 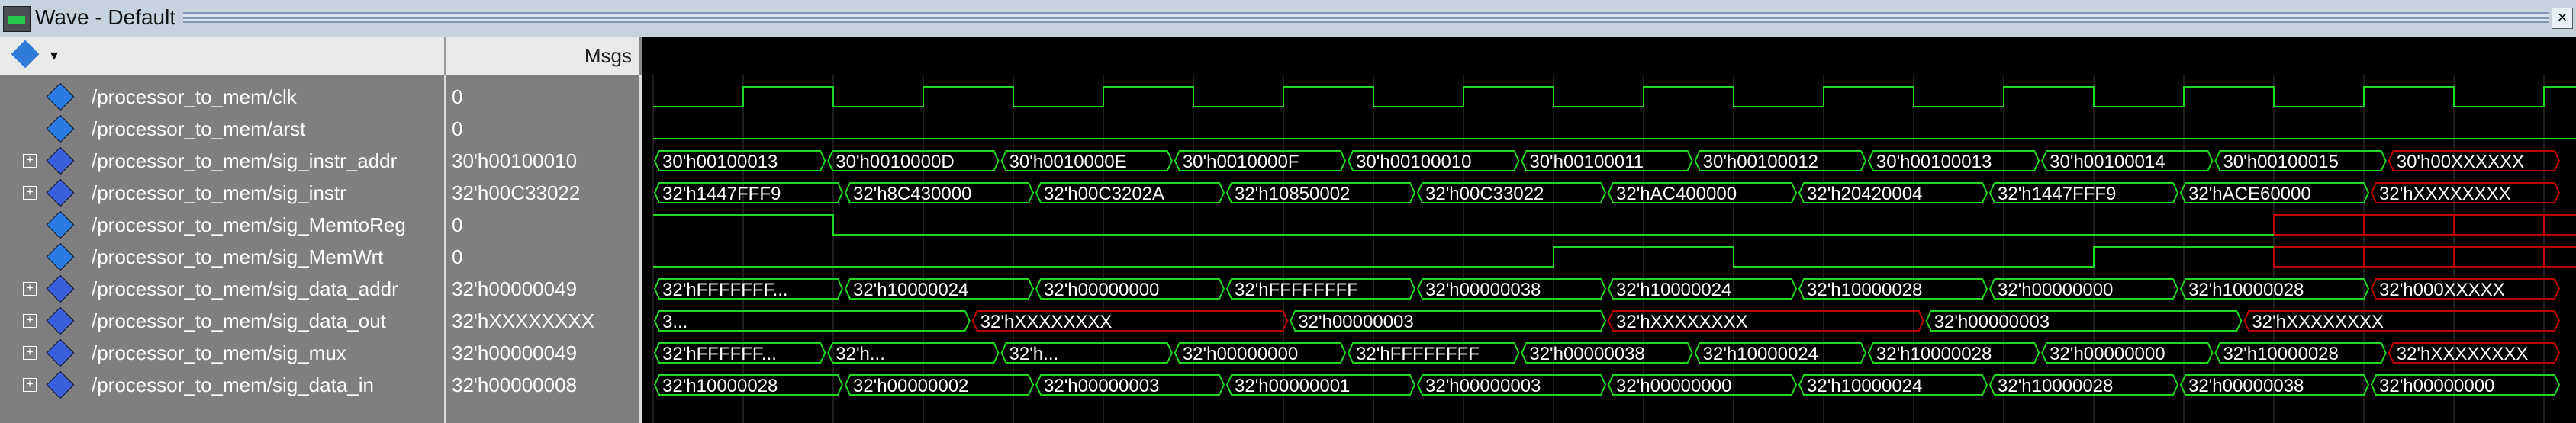 What do you see at coordinates (895, 162) in the screenshot?
I see `bus-value-label: 30'h0010000D` at bounding box center [895, 162].